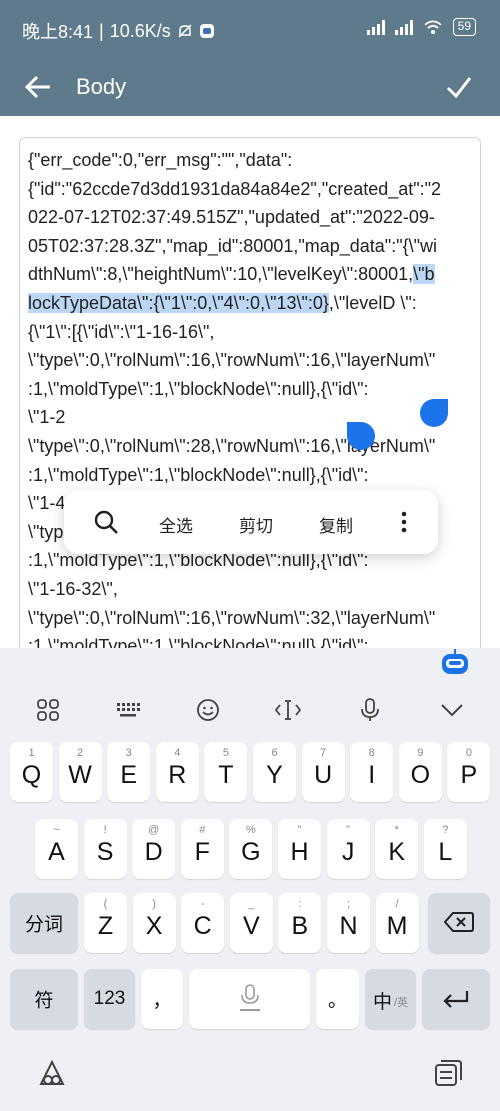  What do you see at coordinates (370, 710) in the screenshot?
I see `microphone-icon` at bounding box center [370, 710].